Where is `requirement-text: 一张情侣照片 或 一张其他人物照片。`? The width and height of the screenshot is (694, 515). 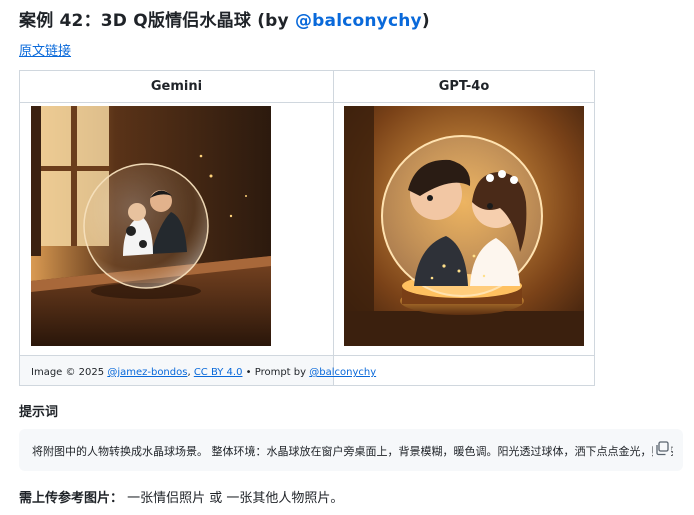 requirement-text: 一张情侣照片 或 一张其他人物照片。 is located at coordinates (233, 498).